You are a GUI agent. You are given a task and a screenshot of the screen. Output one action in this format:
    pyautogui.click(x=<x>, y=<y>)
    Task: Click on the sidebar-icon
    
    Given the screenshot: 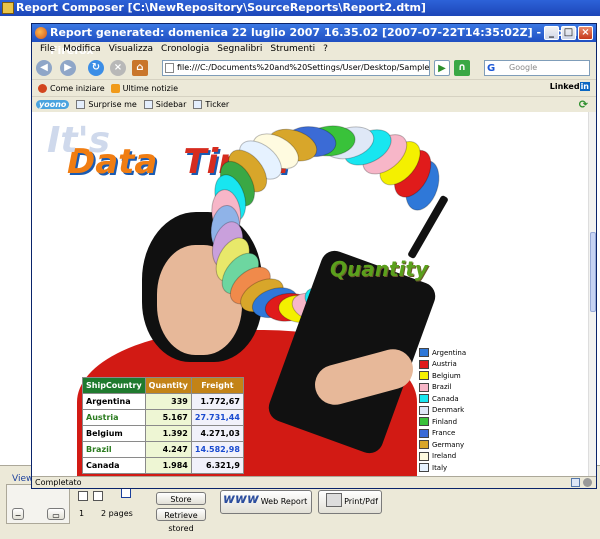 What is the action you would take?
    pyautogui.click(x=148, y=104)
    